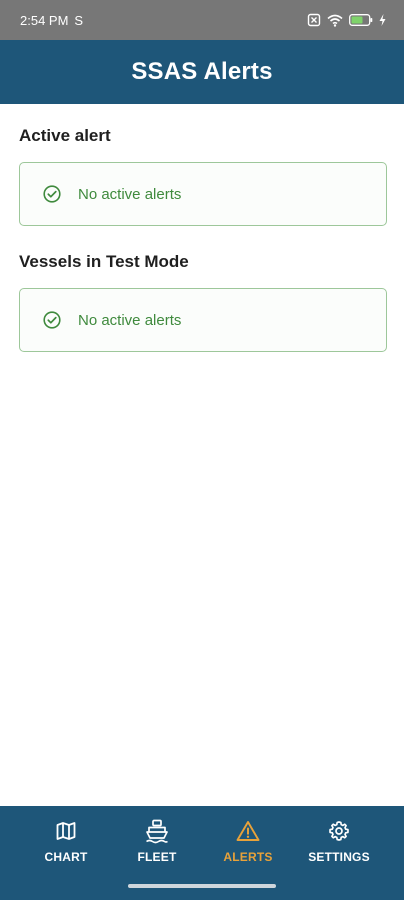  Describe the element at coordinates (203, 320) in the screenshot. I see `test-mode-card: No active alerts` at that location.